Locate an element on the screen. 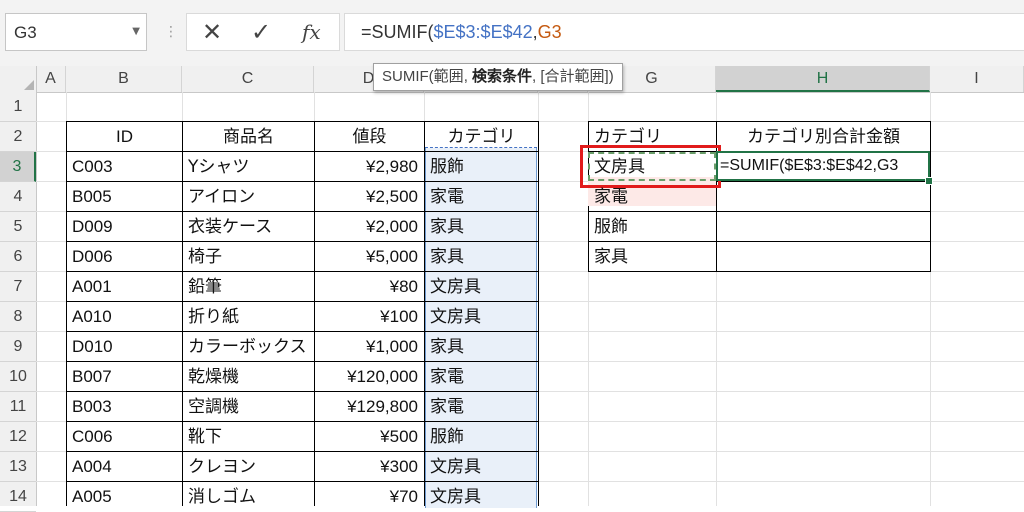  row-header-6: 6 is located at coordinates (18, 257).